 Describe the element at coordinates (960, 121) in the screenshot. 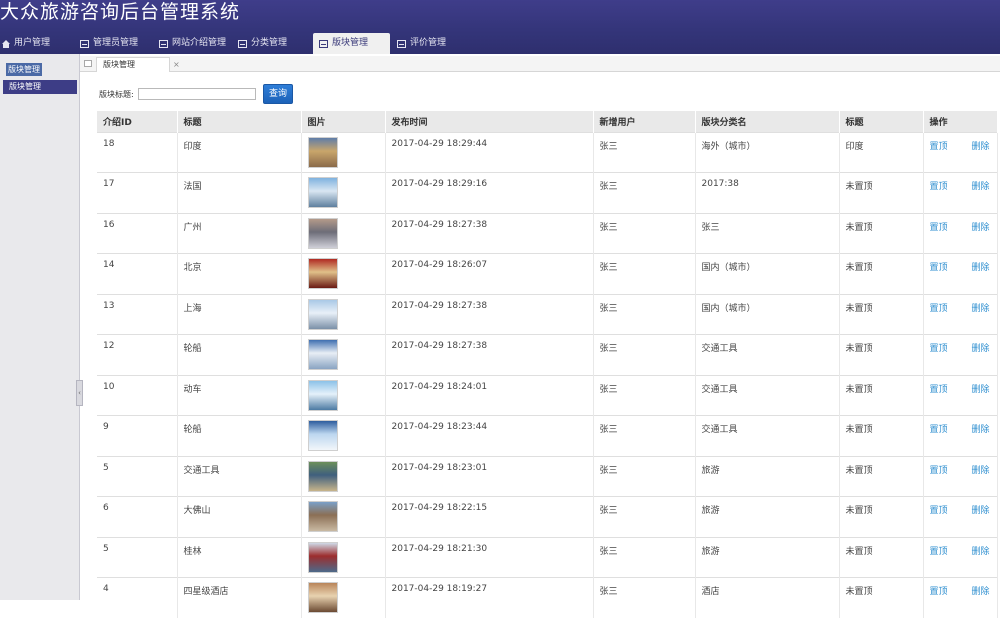

I see `column-header-actions: 操作` at that location.